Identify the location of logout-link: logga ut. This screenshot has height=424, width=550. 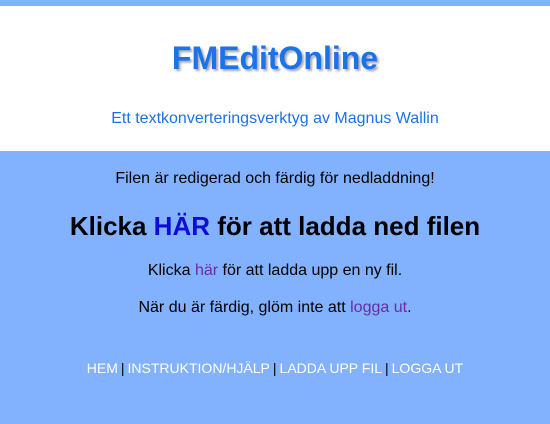
(378, 307).